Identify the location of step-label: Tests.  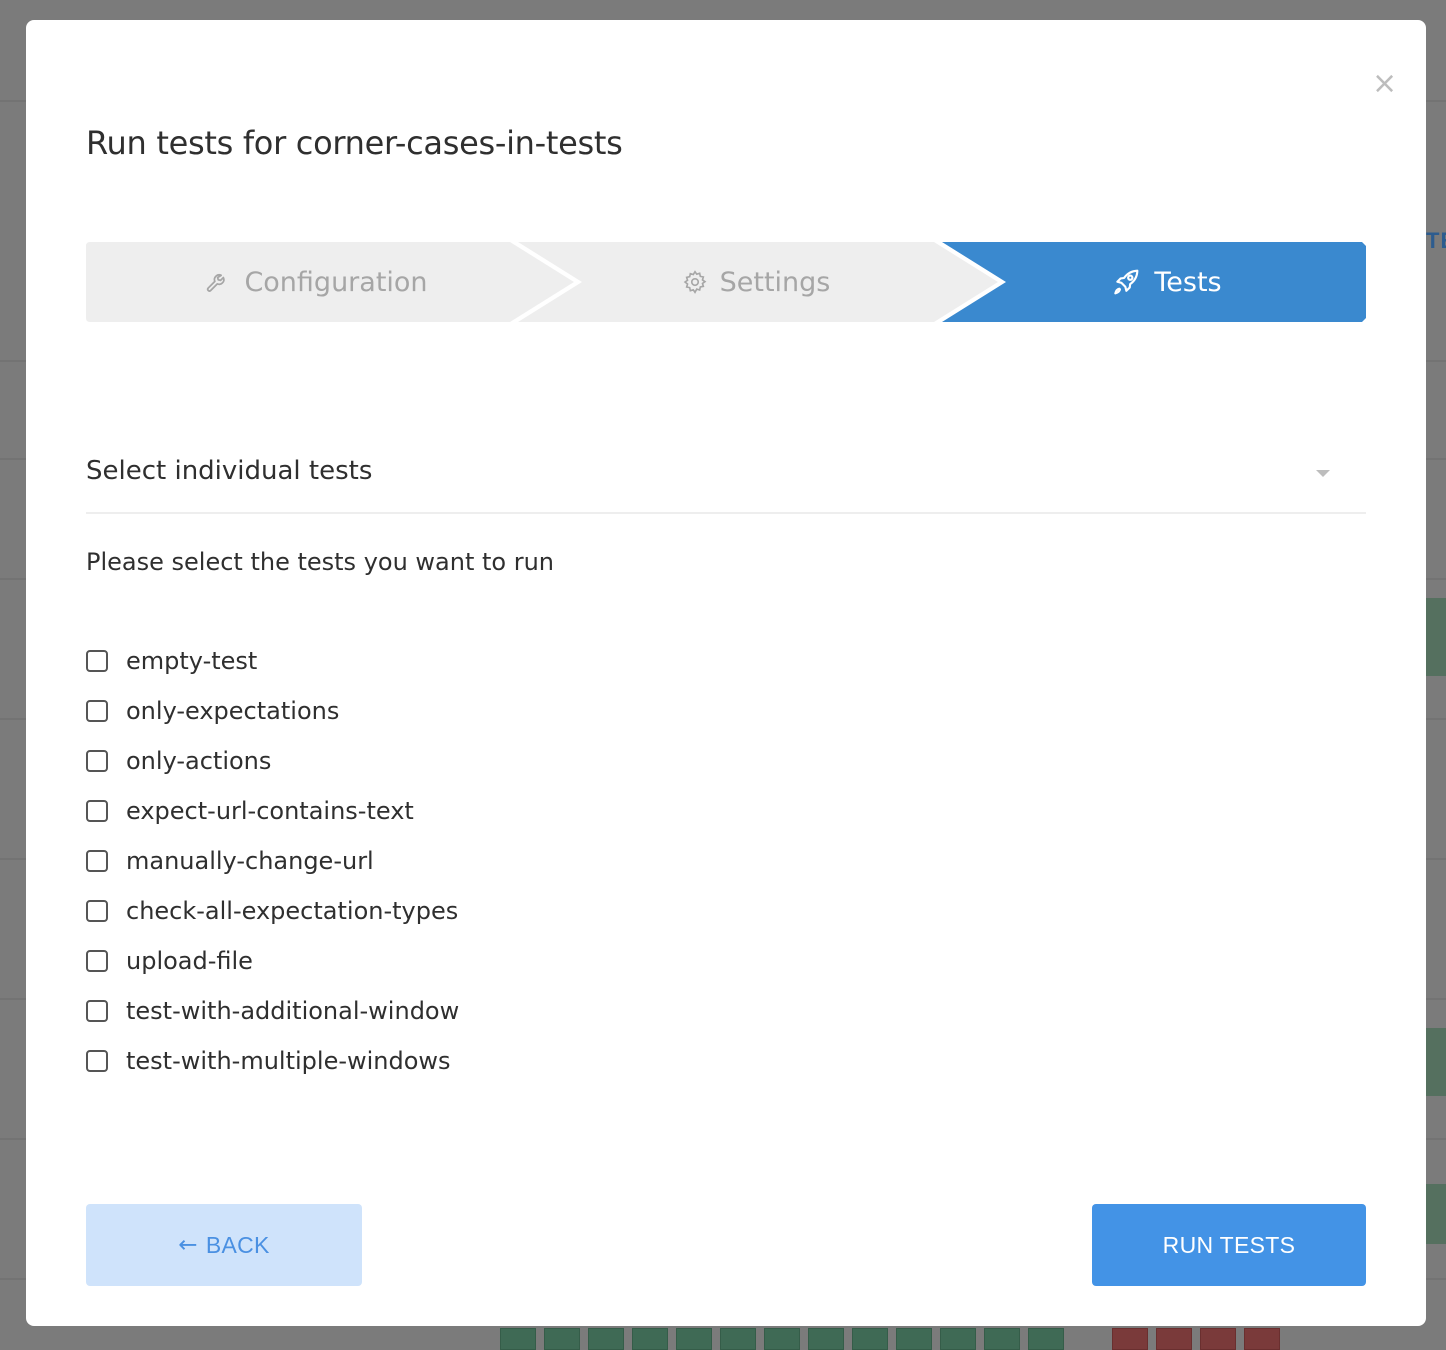
(1188, 282).